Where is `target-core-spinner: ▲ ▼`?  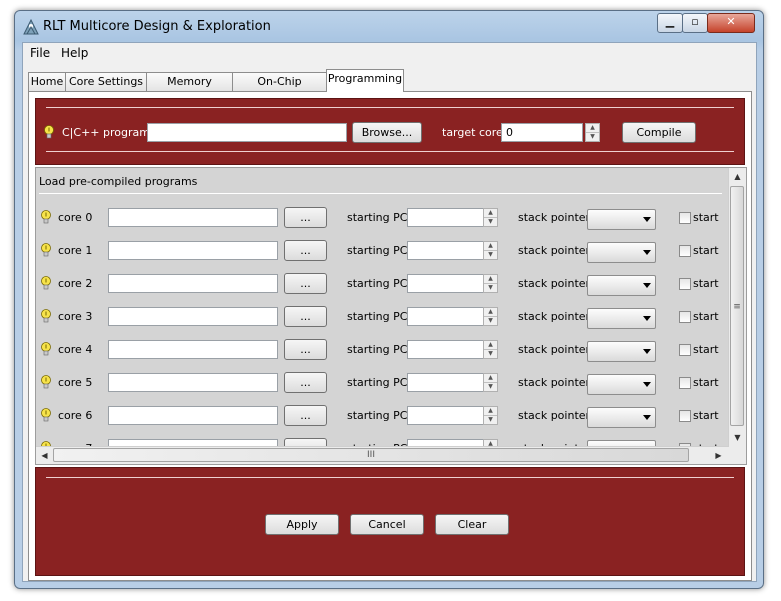
target-core-spinner: ▲ ▼ is located at coordinates (592, 132).